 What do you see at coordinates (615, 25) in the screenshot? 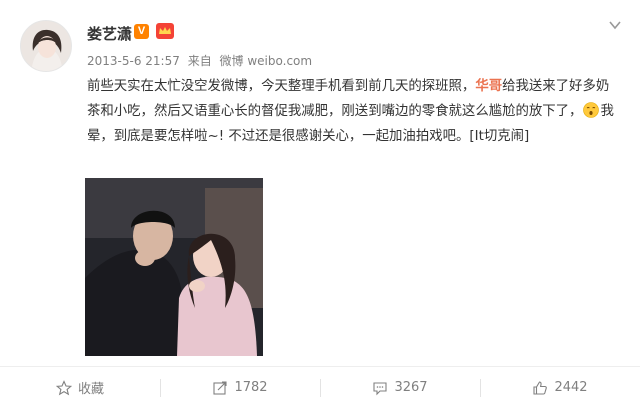
I see `chevron-down-icon` at bounding box center [615, 25].